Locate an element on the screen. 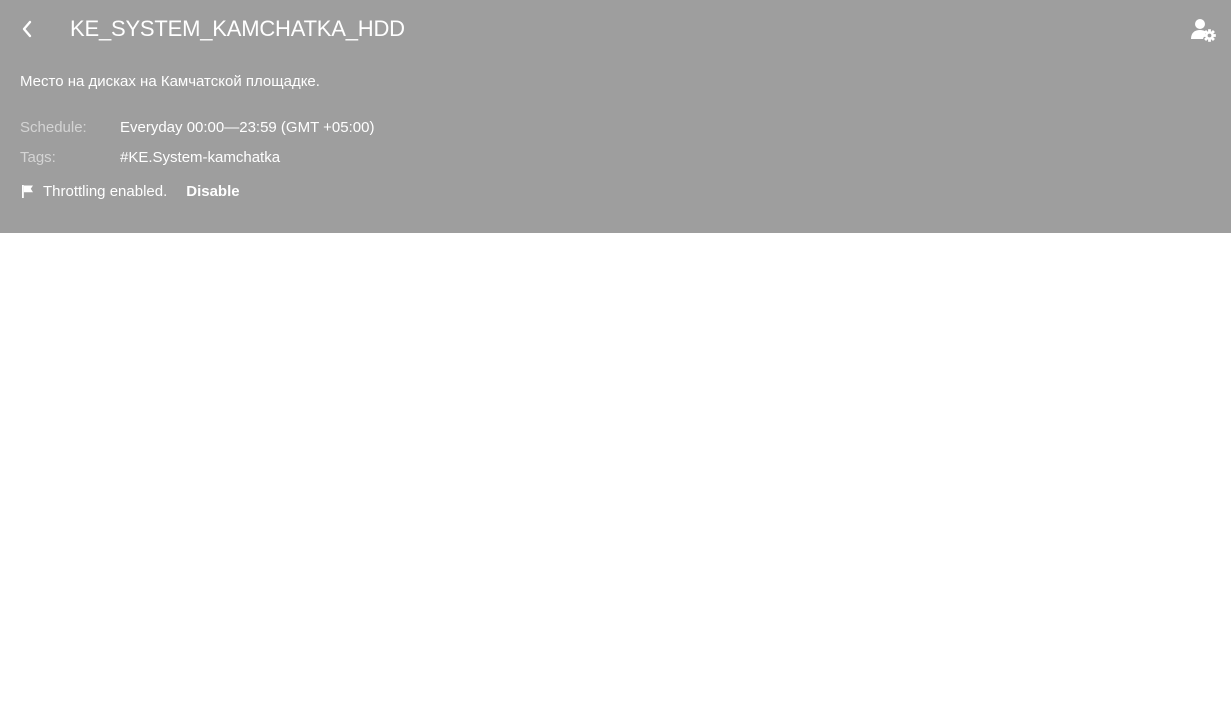 Image resolution: width=1232 pixels, height=720 pixels. user-settings-icon is located at coordinates (1203, 30).